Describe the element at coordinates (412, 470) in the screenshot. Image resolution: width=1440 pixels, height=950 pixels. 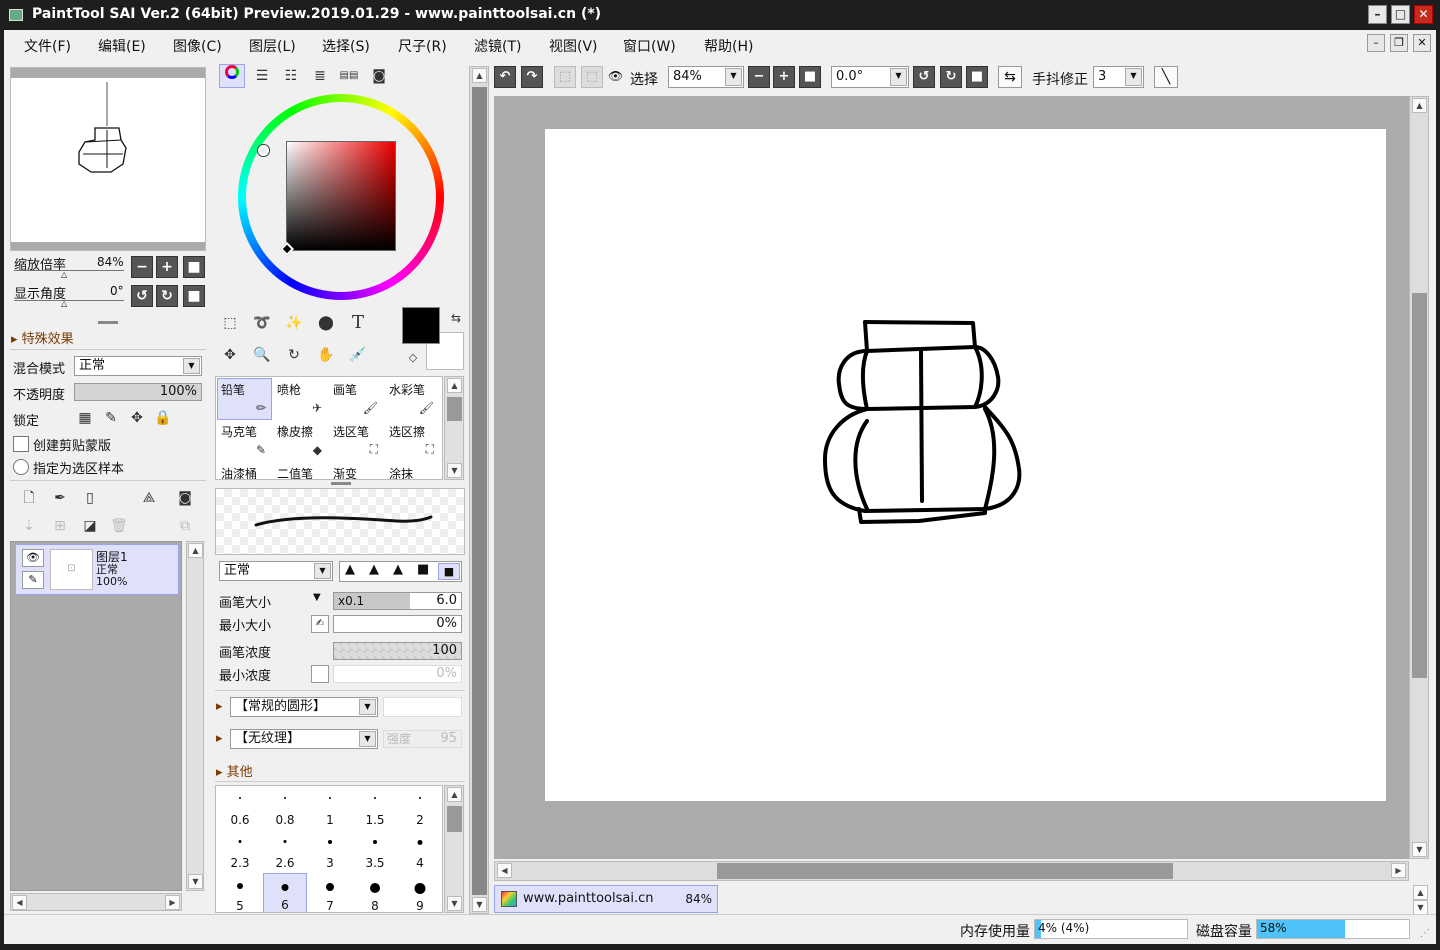
I see `brush-smudge: 涂抹` at that location.